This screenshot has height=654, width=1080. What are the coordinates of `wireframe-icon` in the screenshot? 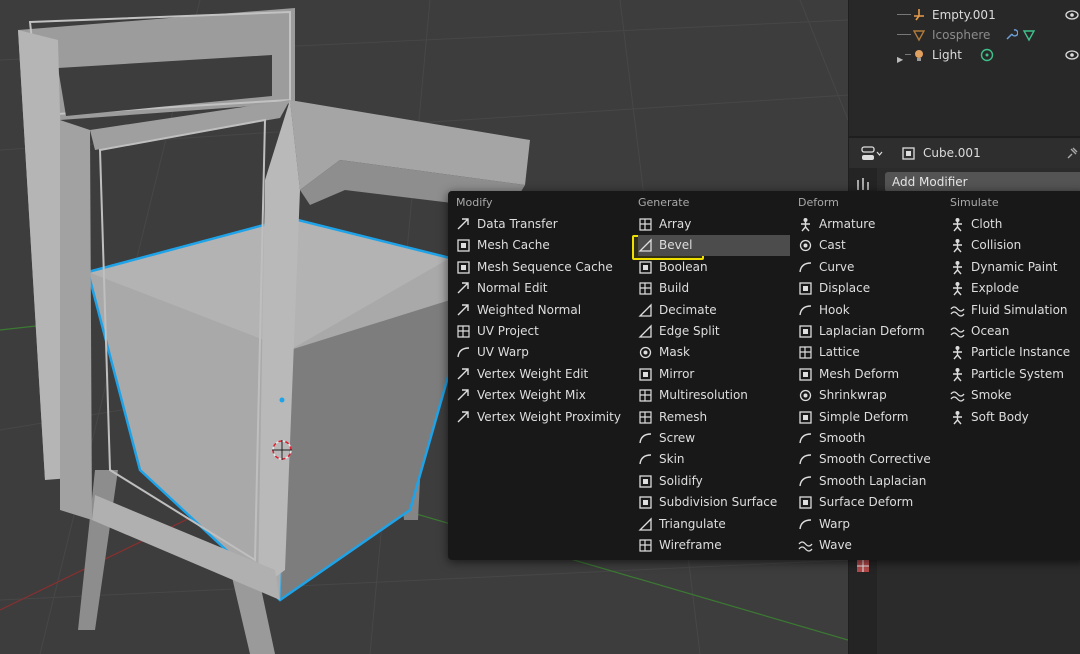 It's located at (645, 545).